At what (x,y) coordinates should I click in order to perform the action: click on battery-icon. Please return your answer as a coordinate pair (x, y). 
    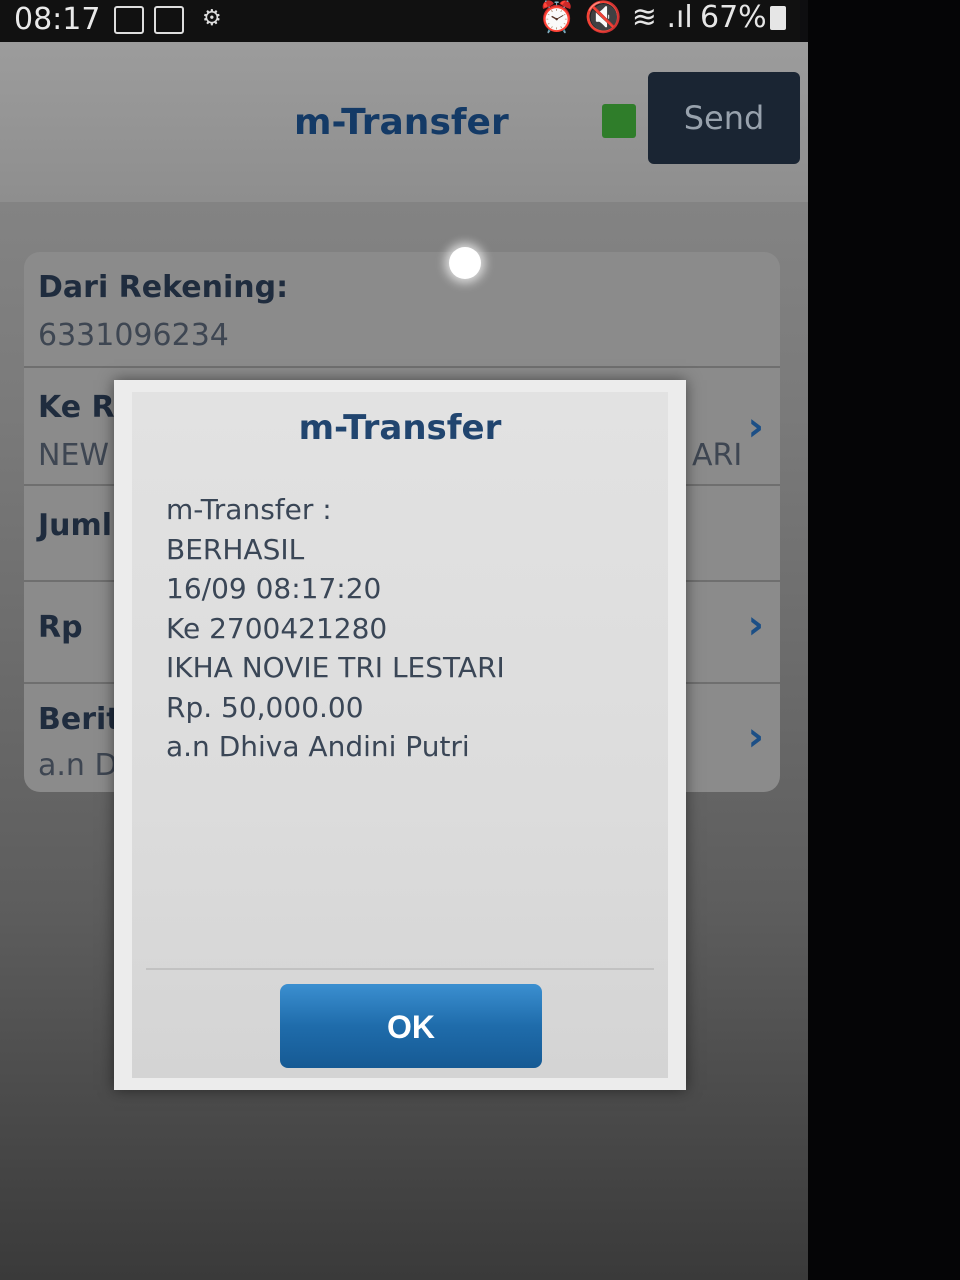
    Looking at the image, I should click on (778, 18).